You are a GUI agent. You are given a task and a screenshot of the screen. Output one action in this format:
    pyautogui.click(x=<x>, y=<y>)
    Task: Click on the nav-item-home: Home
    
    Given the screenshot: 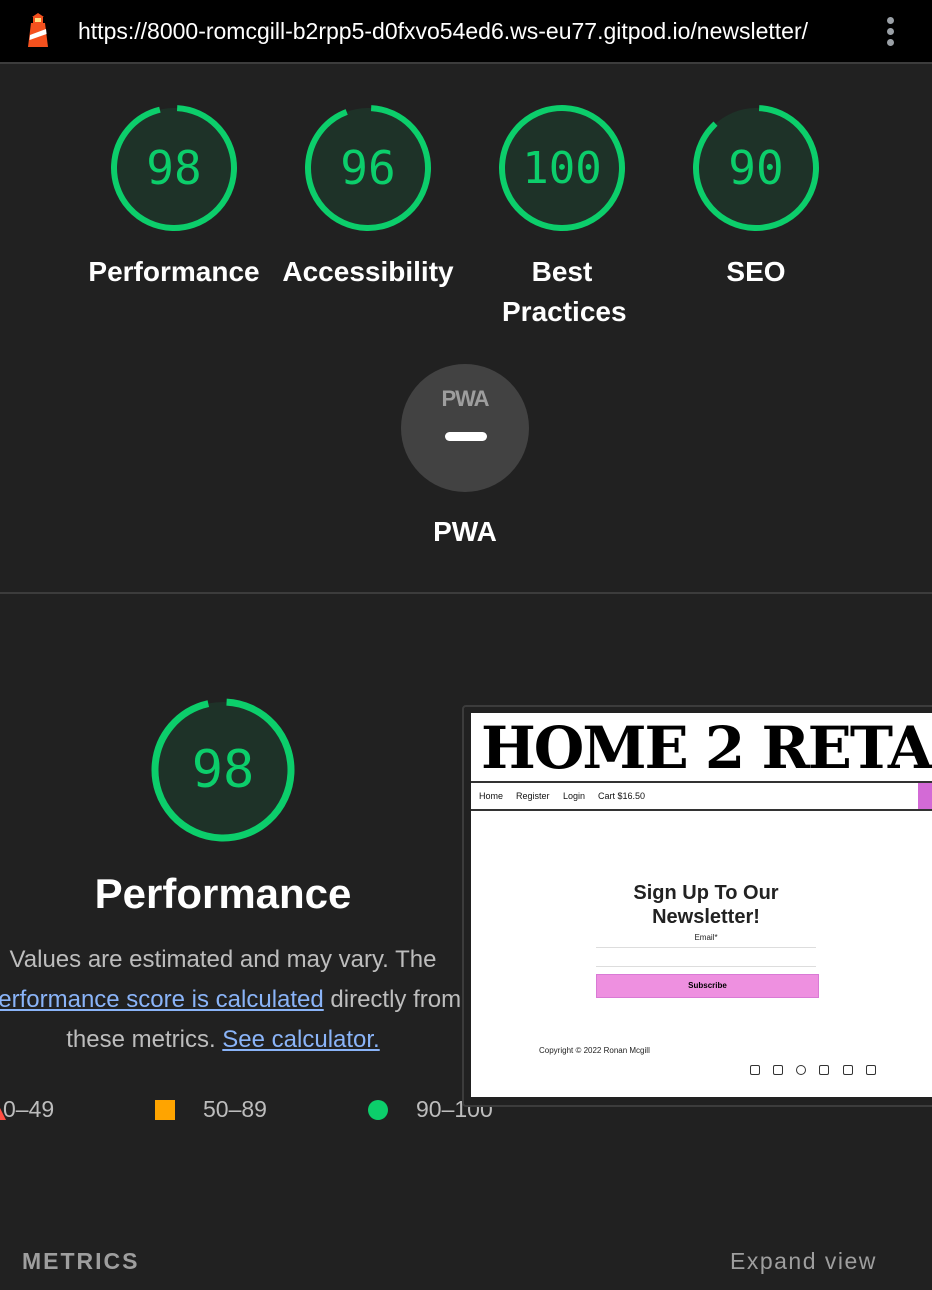 What is the action you would take?
    pyautogui.click(x=491, y=796)
    